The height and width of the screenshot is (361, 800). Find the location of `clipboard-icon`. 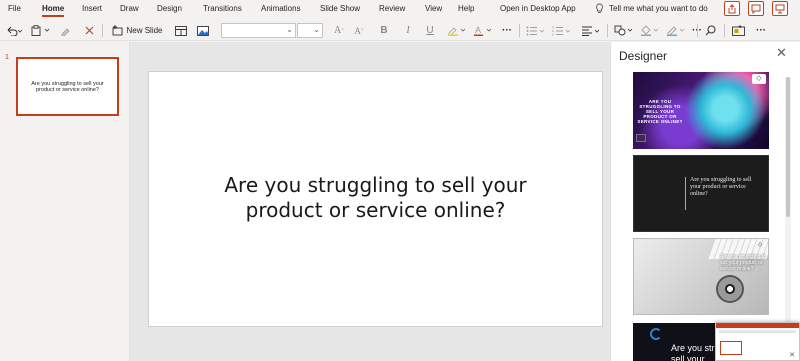

clipboard-icon is located at coordinates (40, 30).